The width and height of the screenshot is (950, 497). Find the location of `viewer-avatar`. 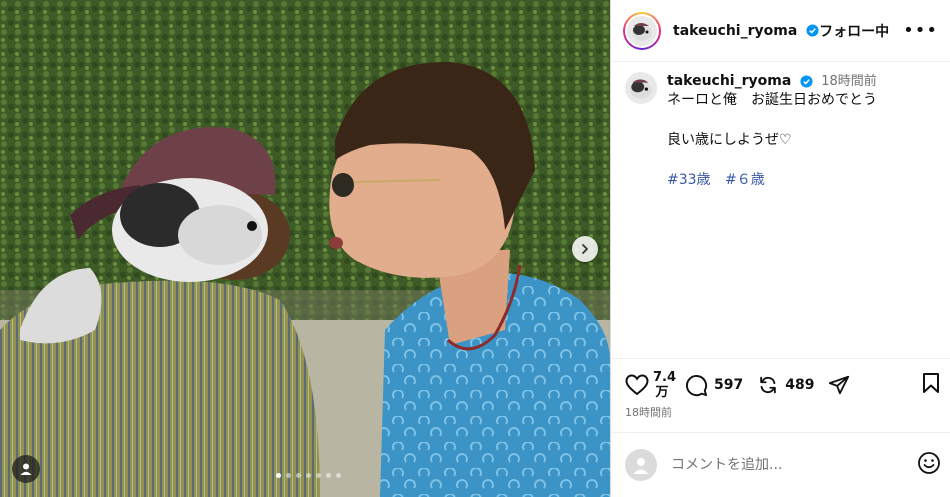

viewer-avatar is located at coordinates (641, 465).